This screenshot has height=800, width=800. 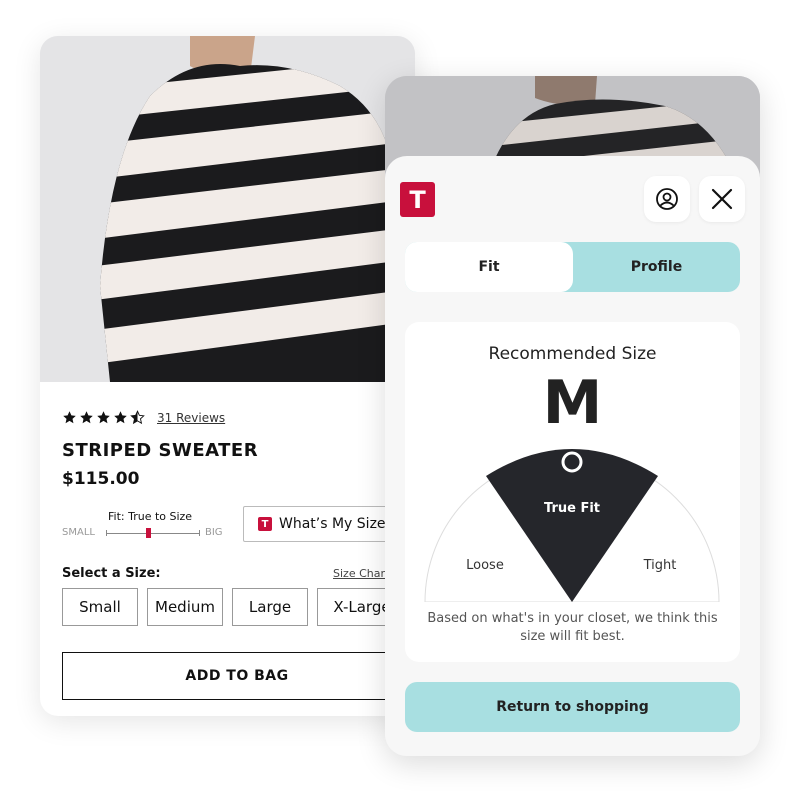 What do you see at coordinates (111, 573) in the screenshot?
I see `select-size-label: Select a Size:` at bounding box center [111, 573].